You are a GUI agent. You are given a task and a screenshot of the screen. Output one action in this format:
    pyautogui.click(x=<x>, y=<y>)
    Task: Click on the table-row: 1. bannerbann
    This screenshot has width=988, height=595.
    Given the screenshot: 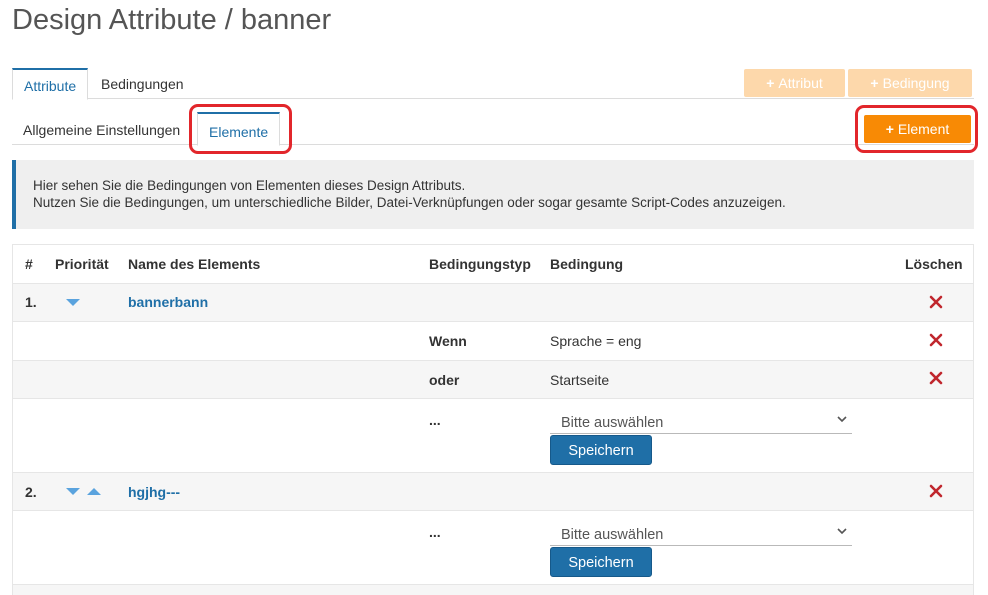 What is the action you would take?
    pyautogui.click(x=493, y=303)
    